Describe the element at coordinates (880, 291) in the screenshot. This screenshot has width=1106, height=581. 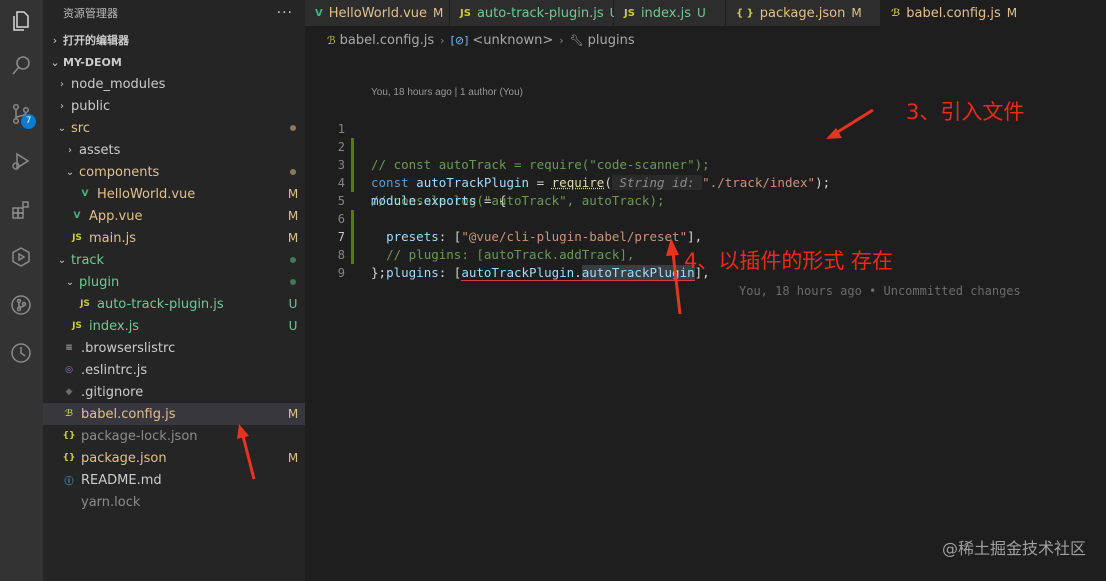
I see `inline-blame: You, 18 hours ago • Uncommitted changes` at that location.